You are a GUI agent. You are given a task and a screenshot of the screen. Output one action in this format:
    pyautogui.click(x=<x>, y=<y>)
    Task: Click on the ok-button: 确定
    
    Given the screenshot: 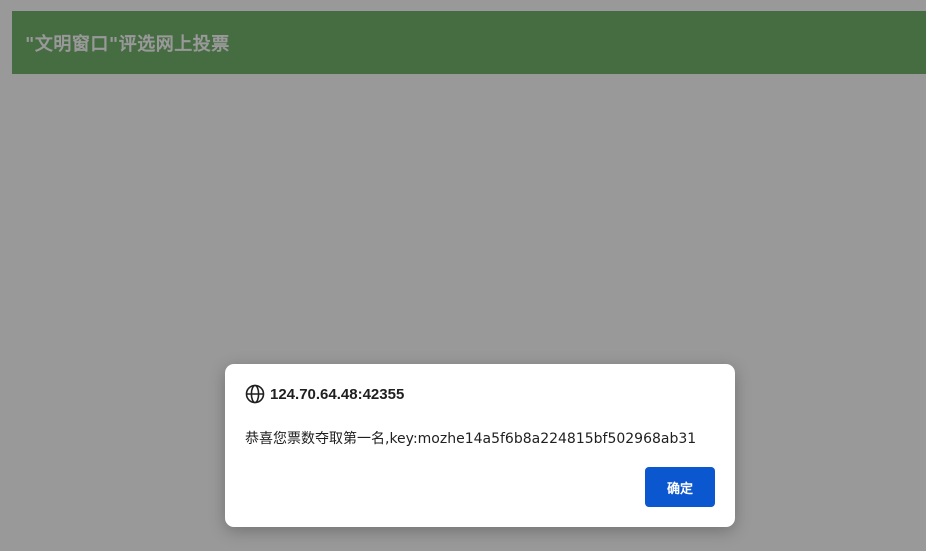 What is the action you would take?
    pyautogui.click(x=680, y=487)
    